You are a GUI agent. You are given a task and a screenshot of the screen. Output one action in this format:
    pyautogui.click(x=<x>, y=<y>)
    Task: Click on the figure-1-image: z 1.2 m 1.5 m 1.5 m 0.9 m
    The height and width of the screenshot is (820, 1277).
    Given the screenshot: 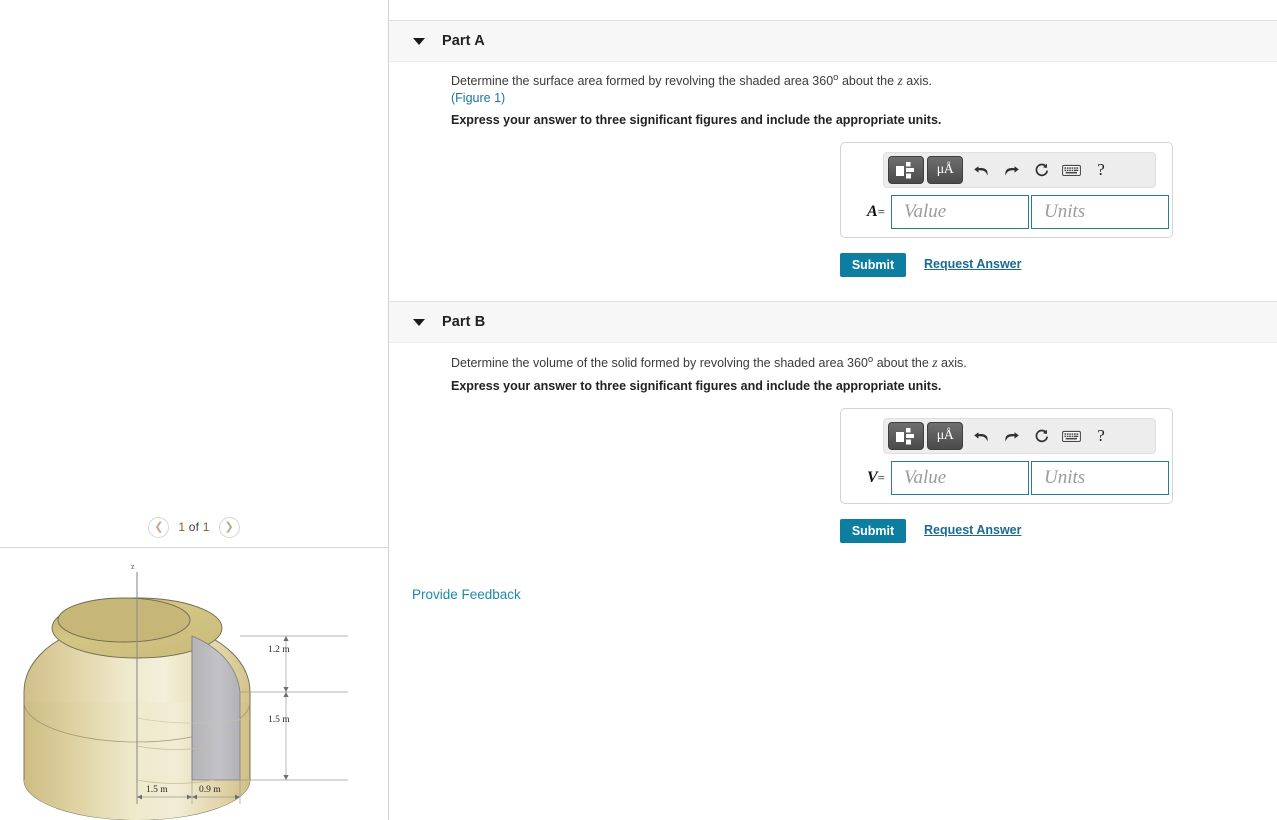 What is the action you would take?
    pyautogui.click(x=194, y=686)
    